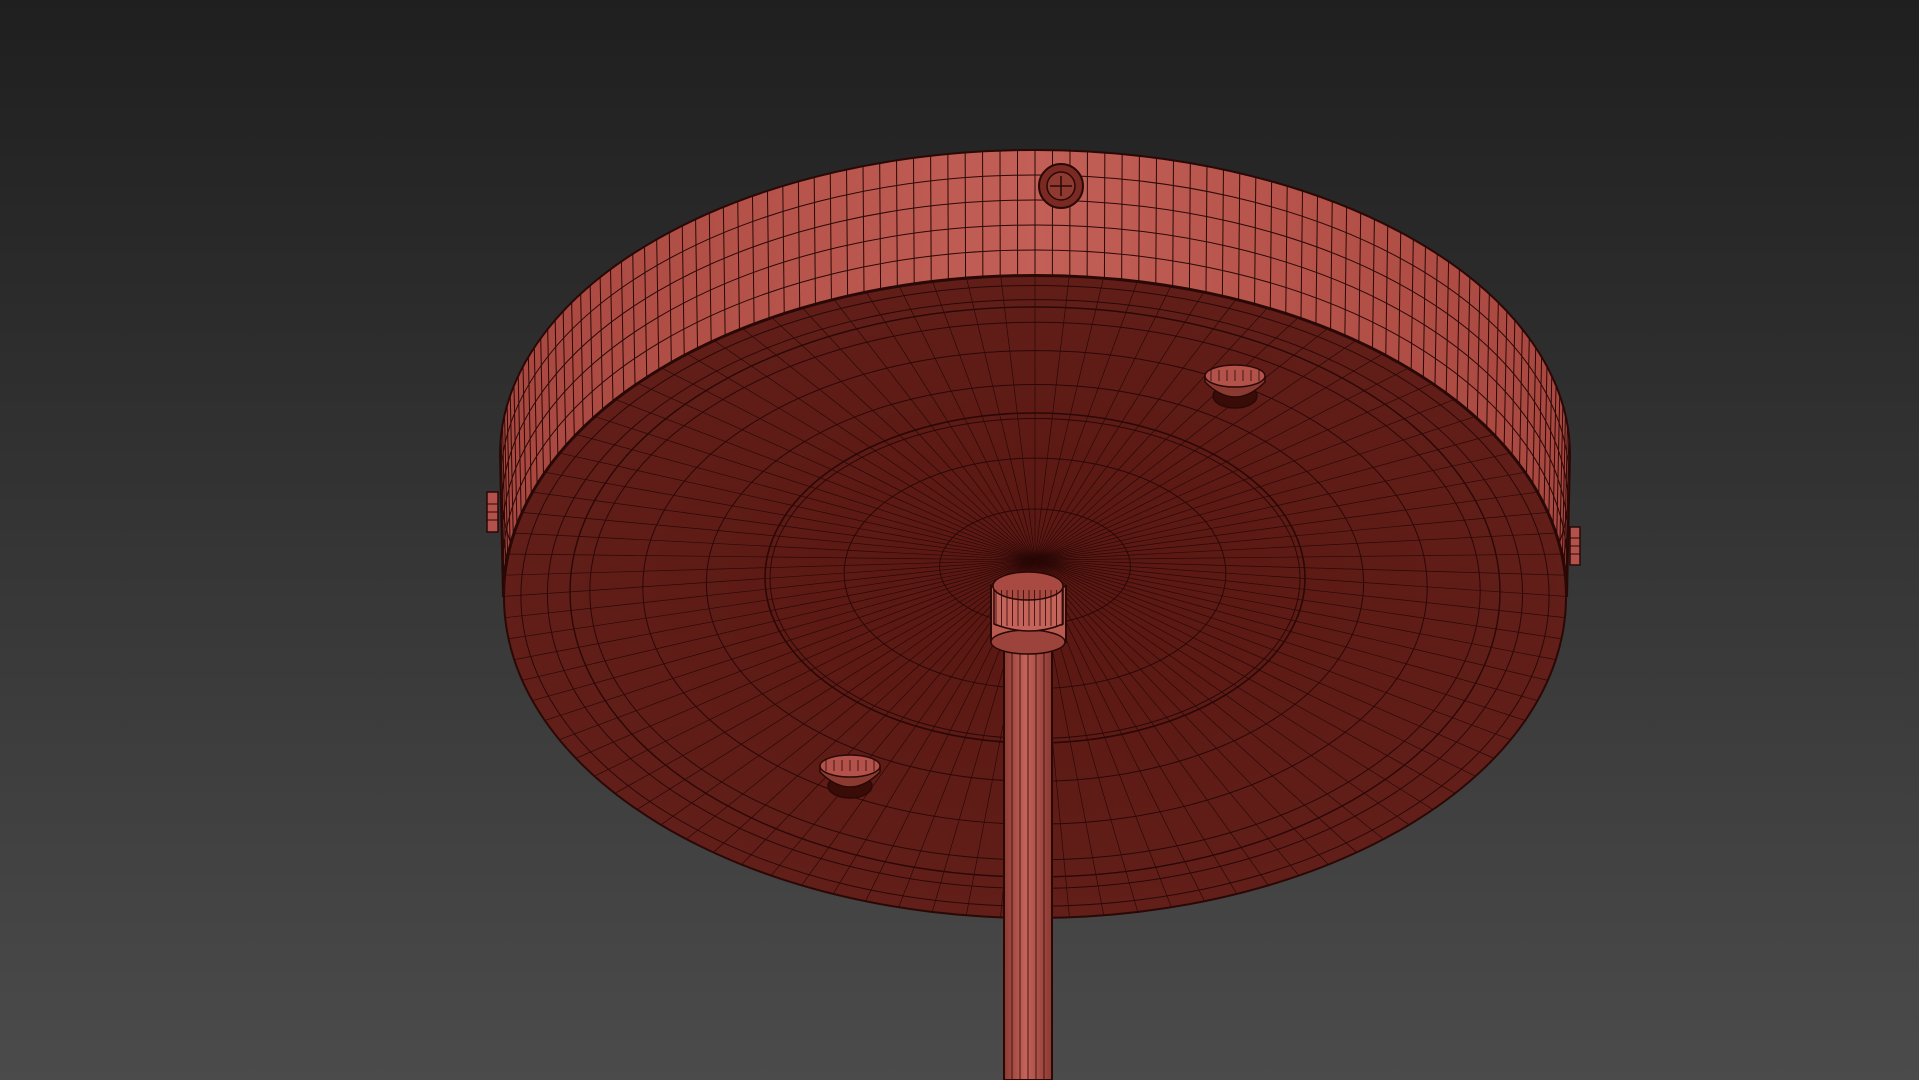 The height and width of the screenshot is (1080, 1919). I want to click on screw-top, so click(1061, 186).